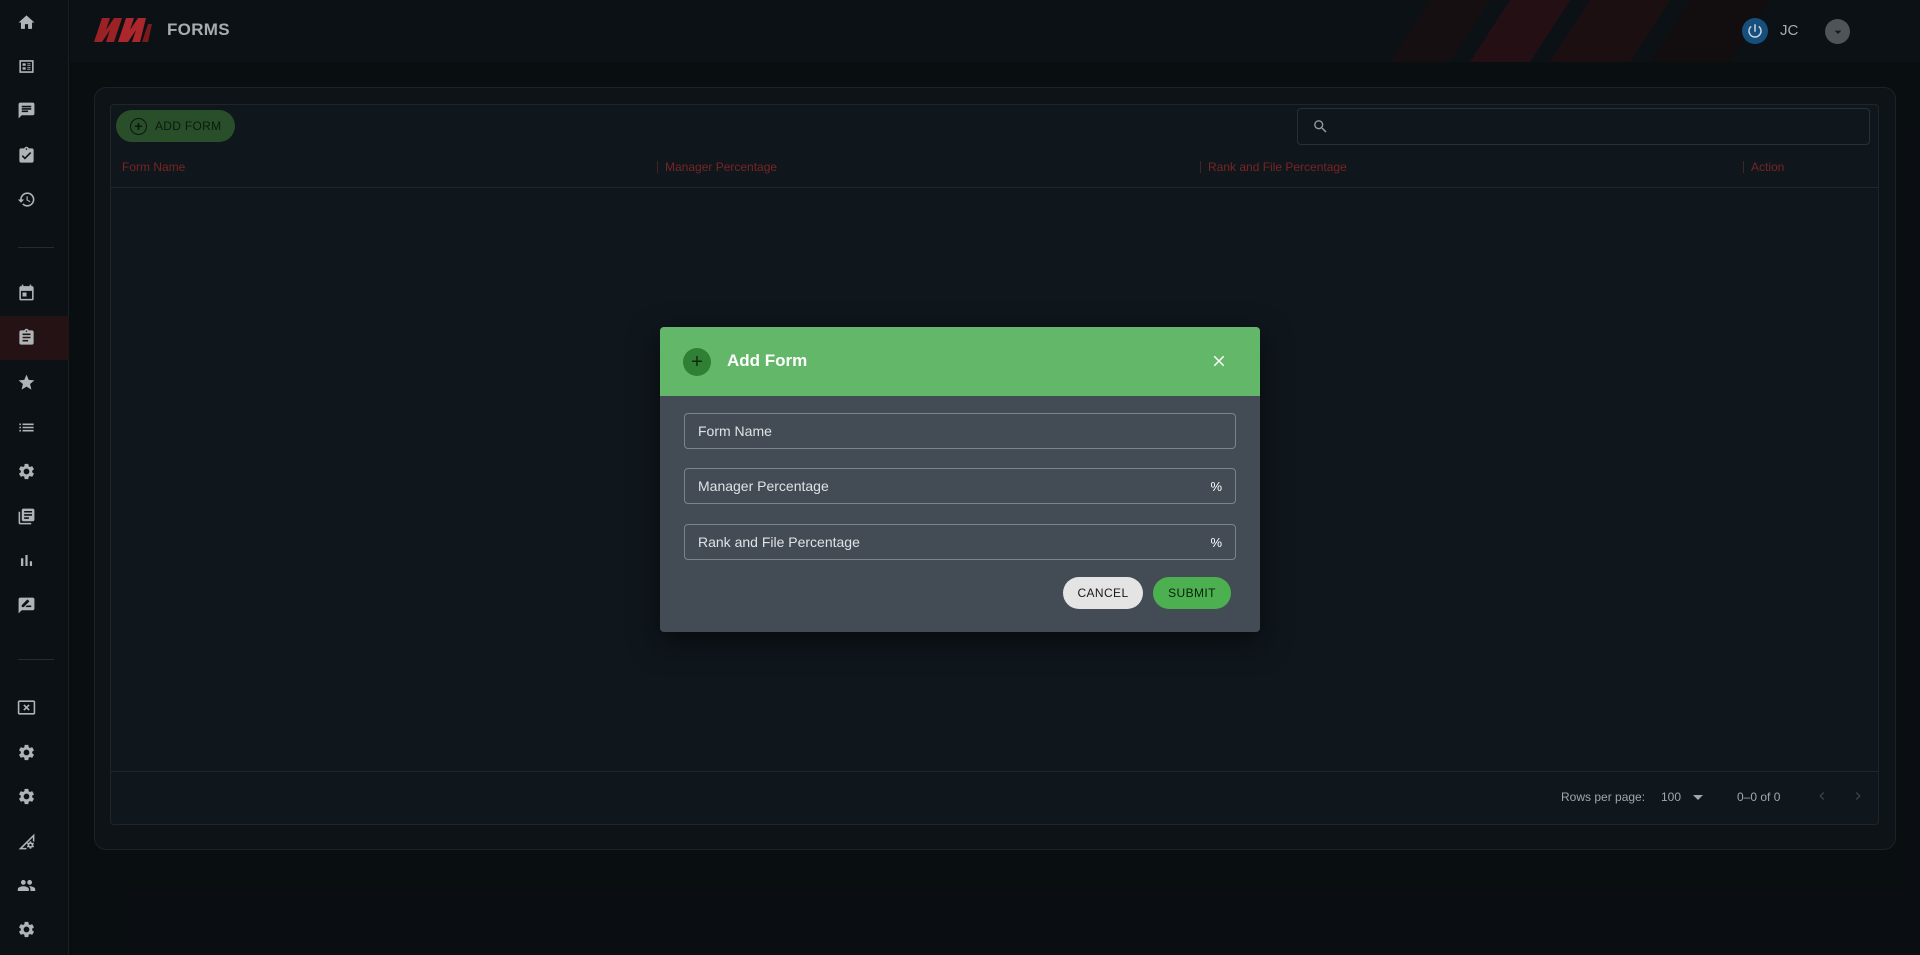 The height and width of the screenshot is (955, 1920). I want to click on close-icon, so click(1219, 361).